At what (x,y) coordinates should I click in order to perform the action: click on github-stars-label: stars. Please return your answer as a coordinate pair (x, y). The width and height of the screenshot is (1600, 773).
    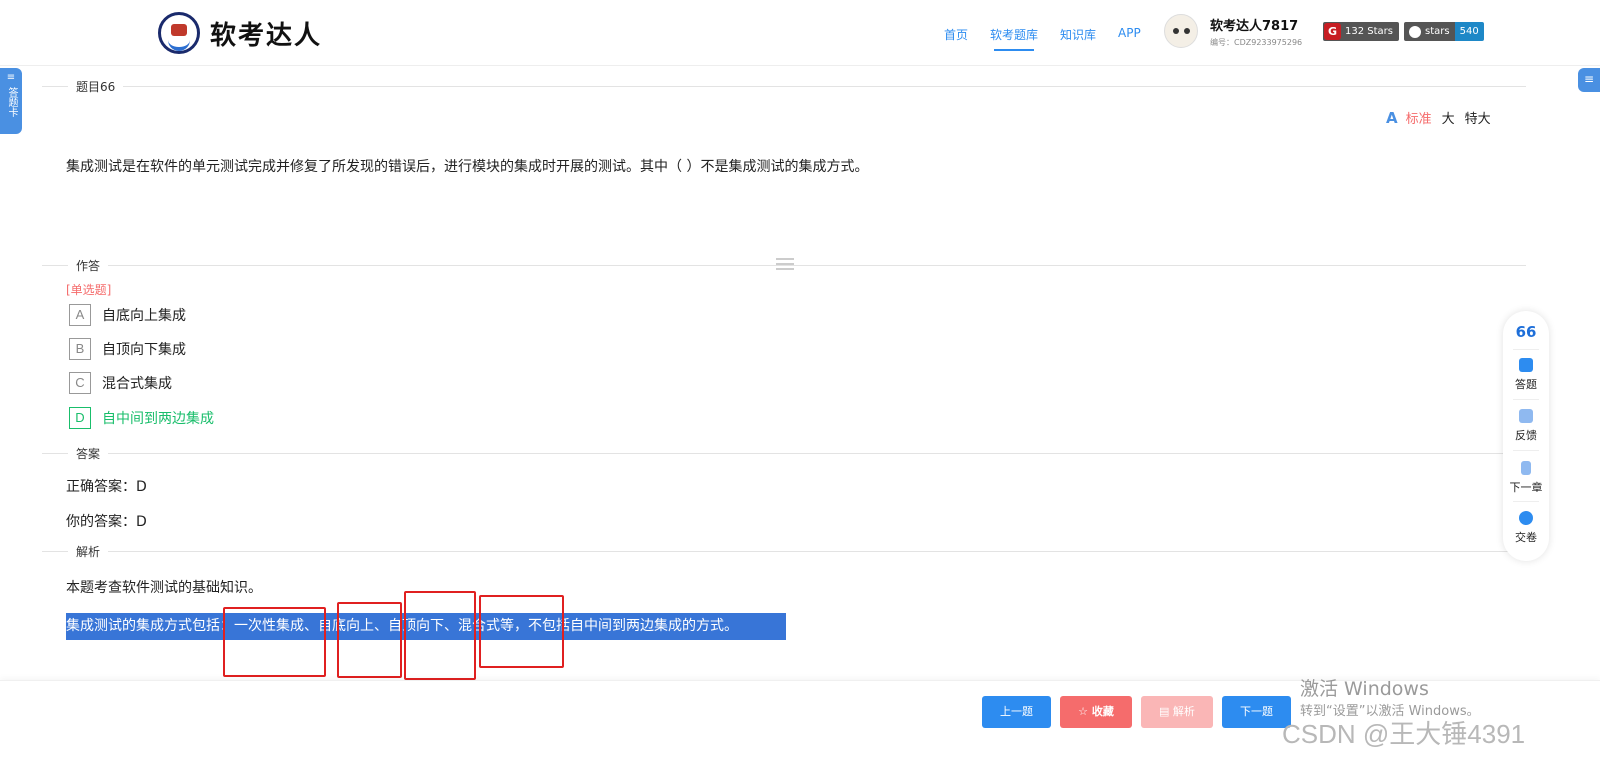
    Looking at the image, I should click on (1437, 31).